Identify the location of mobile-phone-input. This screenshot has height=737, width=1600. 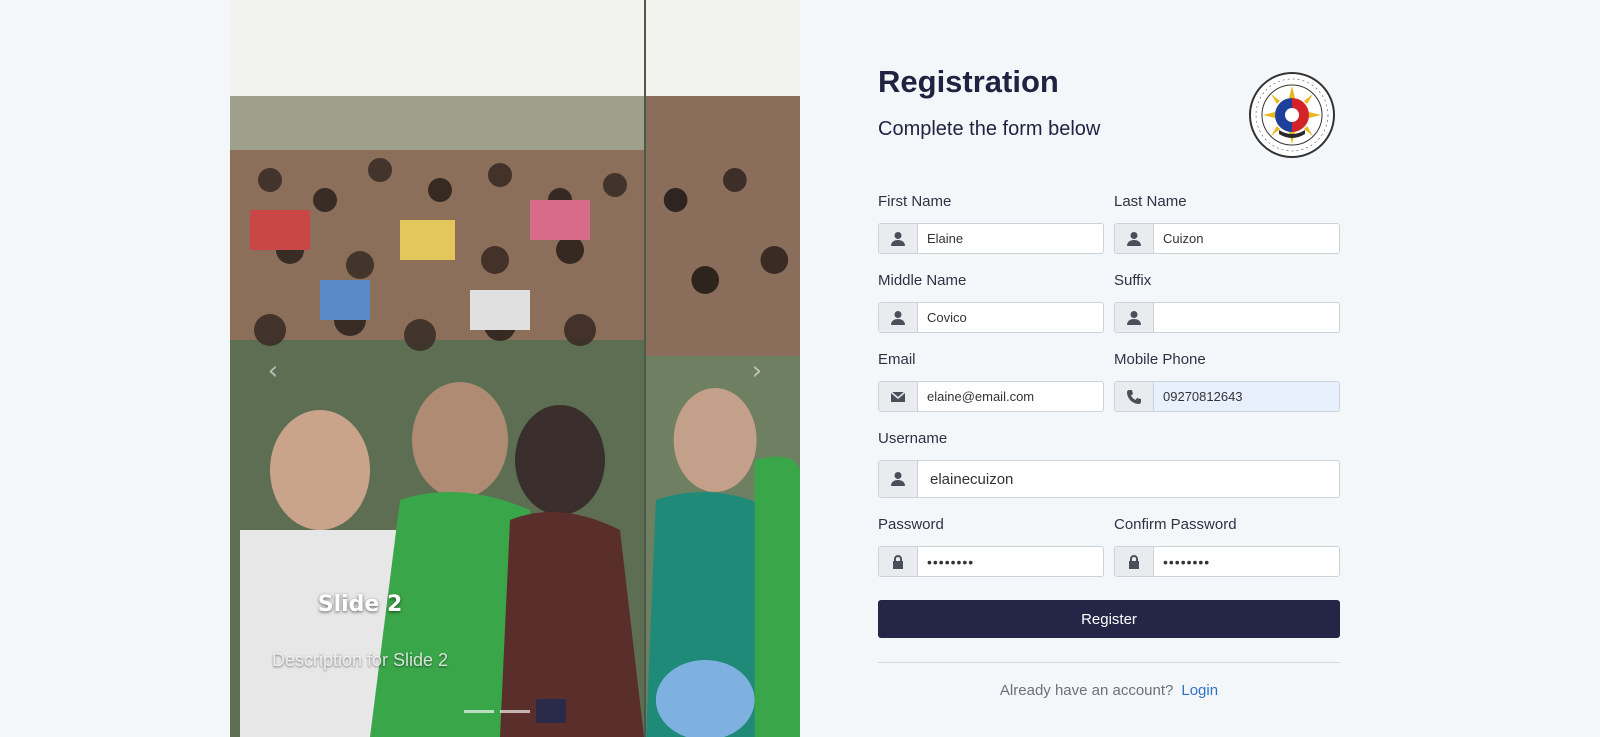
(1246, 396).